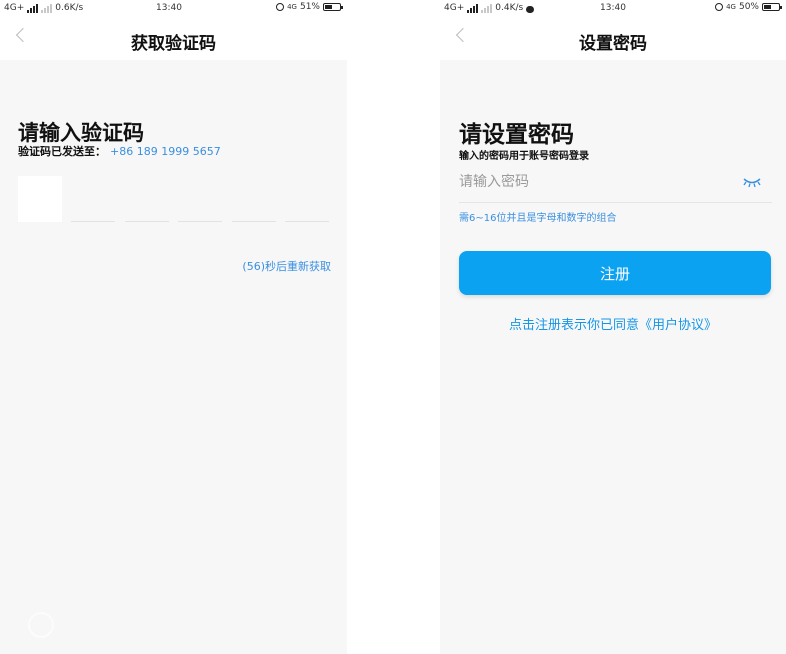 The image size is (786, 654). I want to click on password-input, so click(589, 182).